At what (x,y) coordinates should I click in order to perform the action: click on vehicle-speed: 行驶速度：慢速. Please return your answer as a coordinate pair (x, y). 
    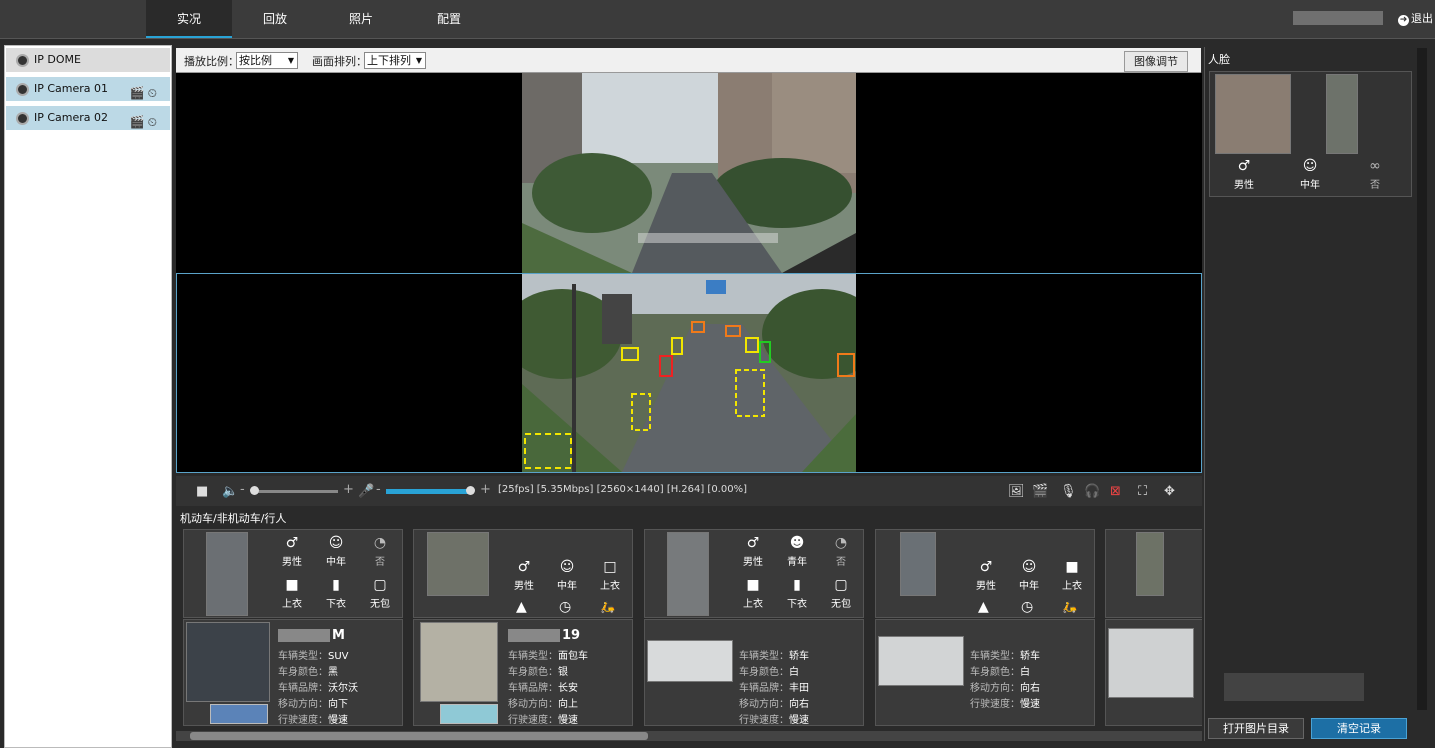
    Looking at the image, I should click on (313, 720).